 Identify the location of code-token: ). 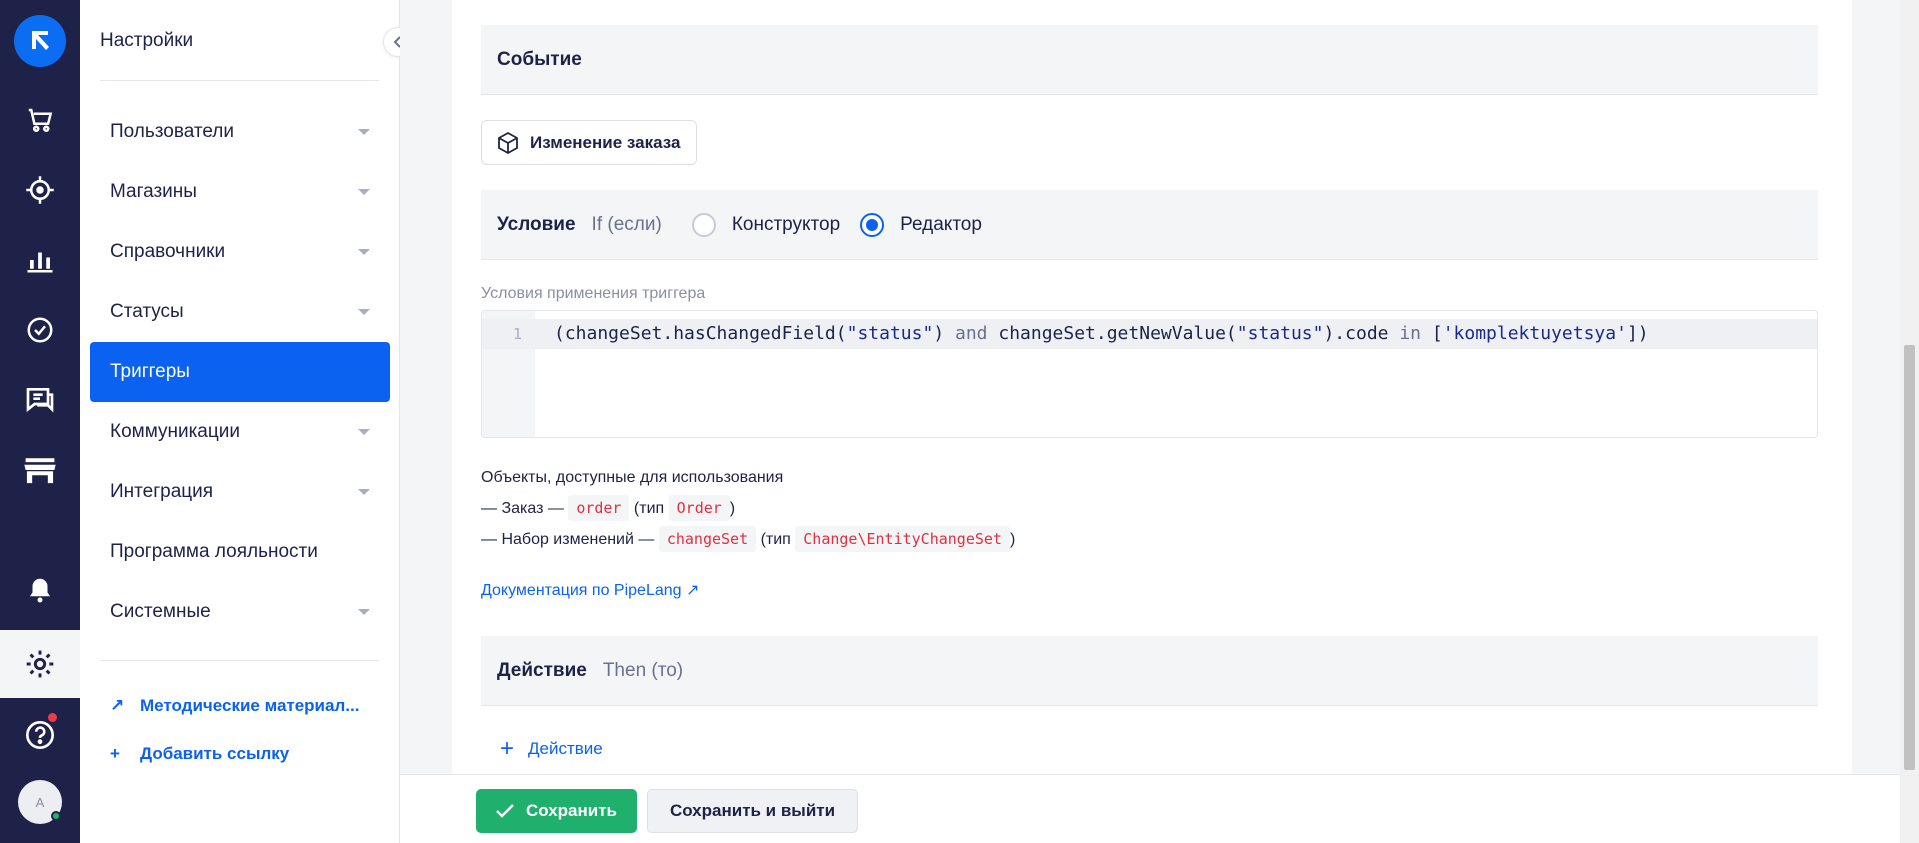
(944, 333).